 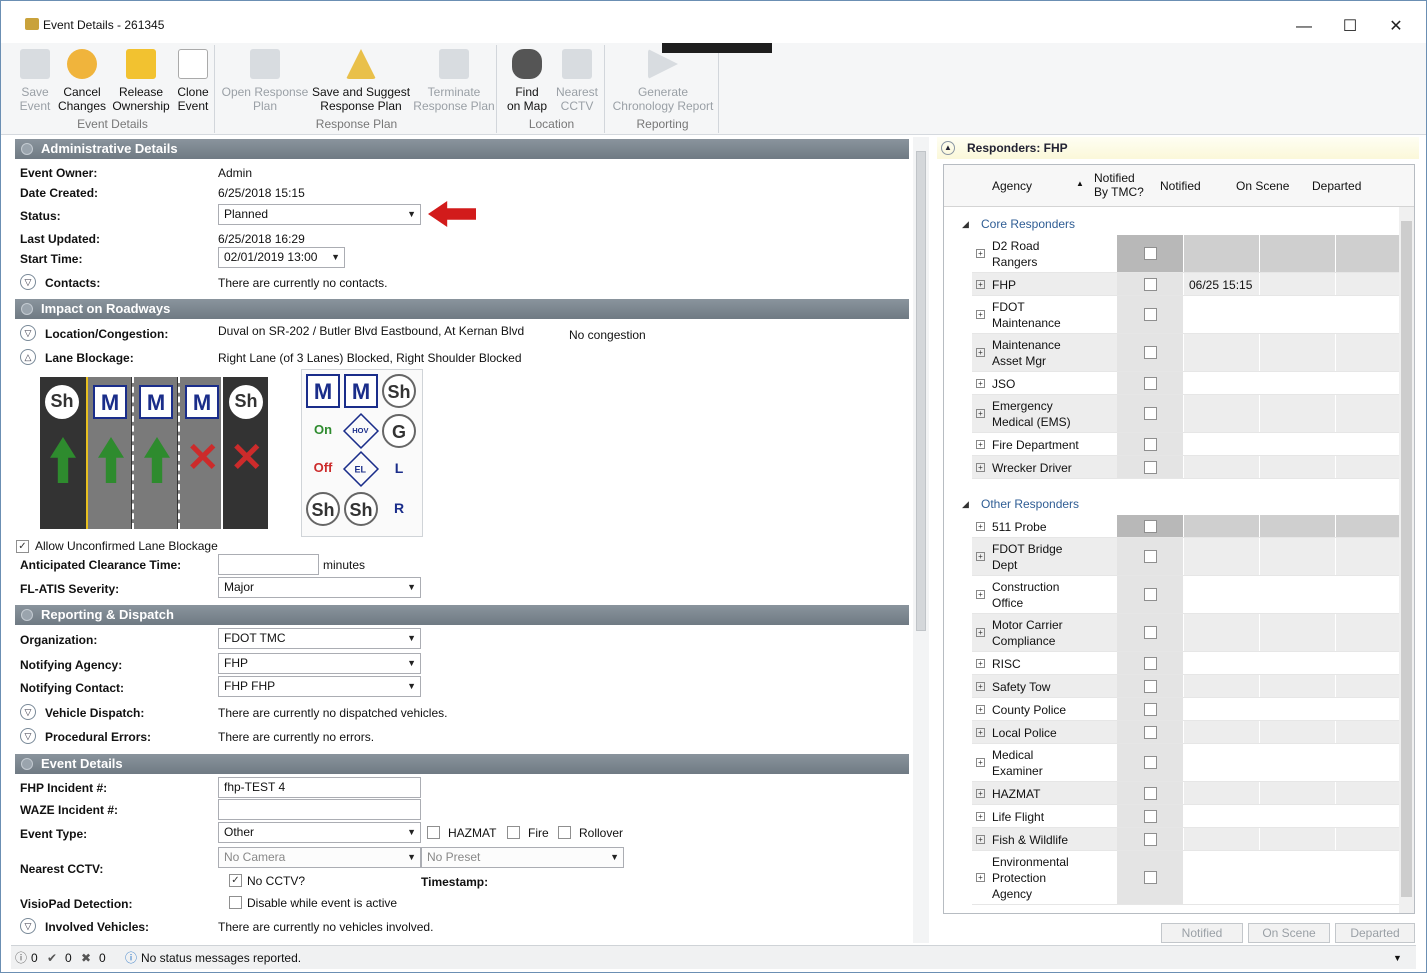 What do you see at coordinates (319, 663) in the screenshot?
I see `notifying-agency-dropdown: FHP ▼` at bounding box center [319, 663].